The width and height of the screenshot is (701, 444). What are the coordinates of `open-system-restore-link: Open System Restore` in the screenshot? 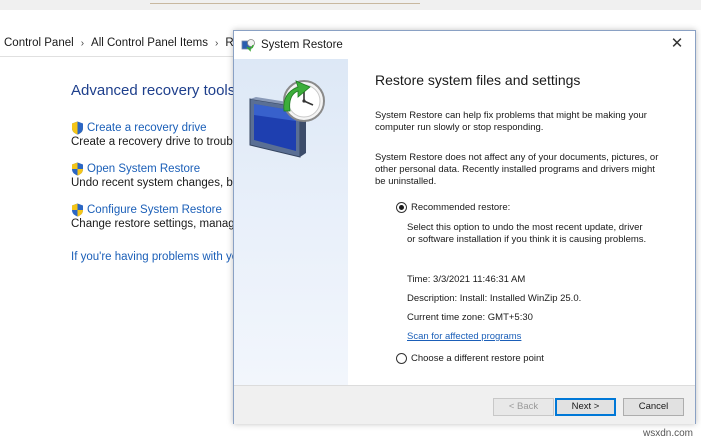 It's located at (143, 169).